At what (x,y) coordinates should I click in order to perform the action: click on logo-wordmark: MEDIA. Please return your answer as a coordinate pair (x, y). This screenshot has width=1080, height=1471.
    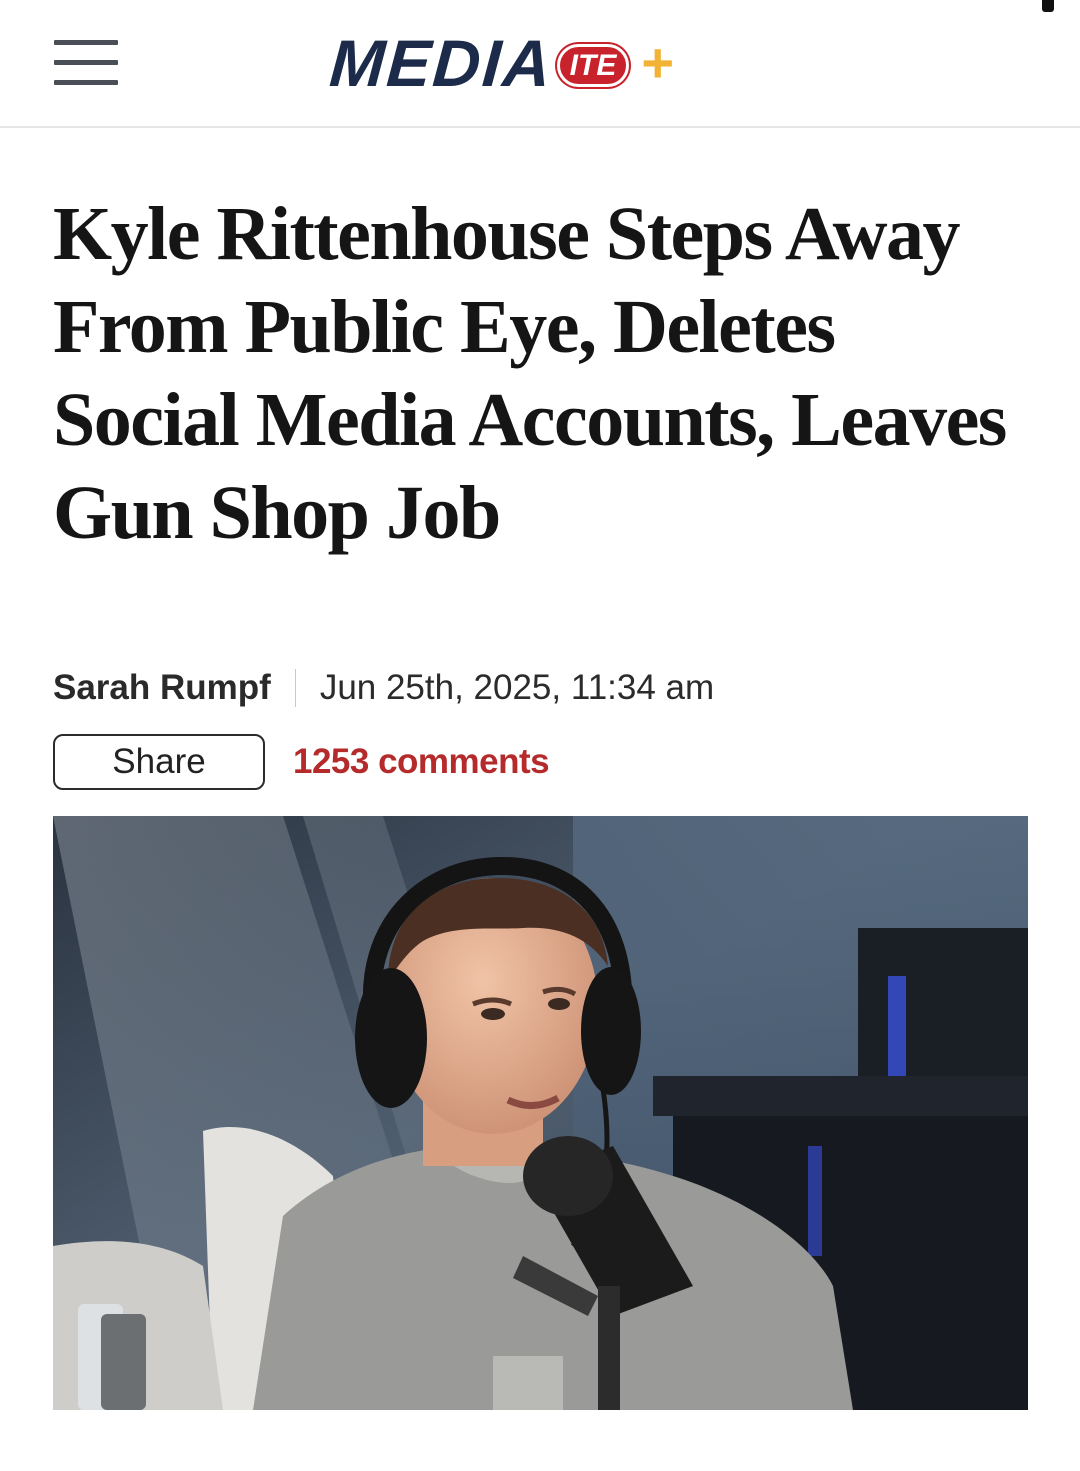
    Looking at the image, I should click on (441, 63).